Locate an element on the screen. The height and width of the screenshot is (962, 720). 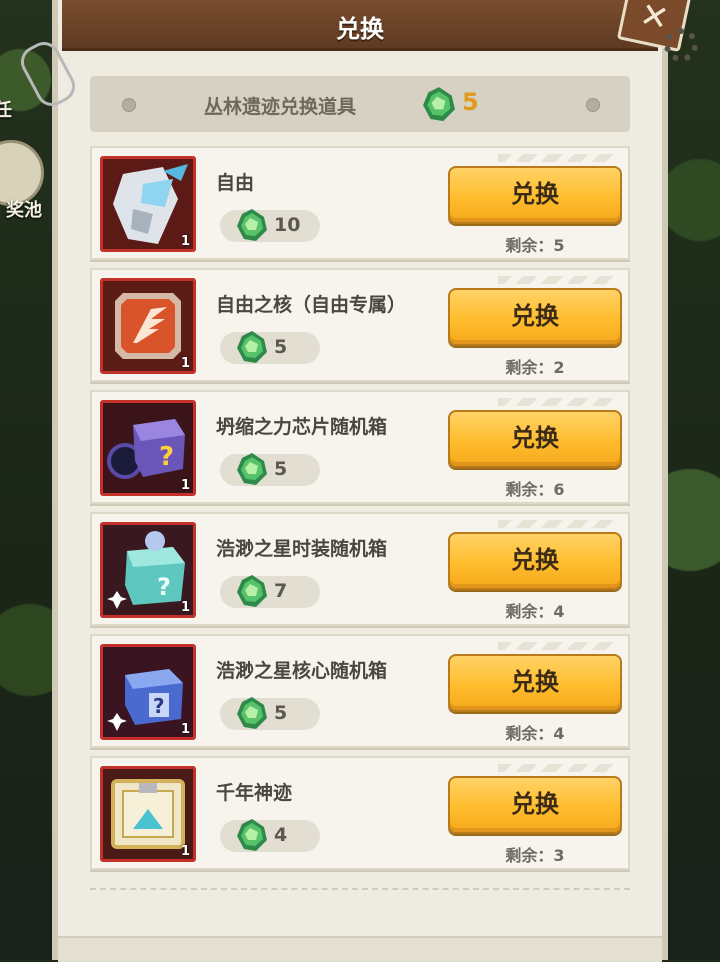
panel-bottom-band is located at coordinates (360, 949).